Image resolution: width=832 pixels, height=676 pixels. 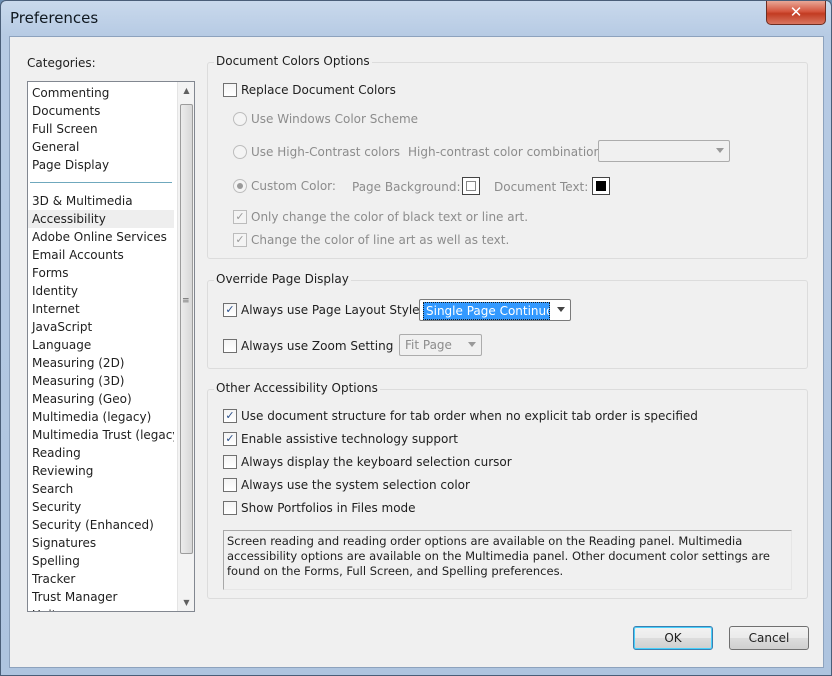 What do you see at coordinates (61, 63) in the screenshot?
I see `categories-label: Categories:` at bounding box center [61, 63].